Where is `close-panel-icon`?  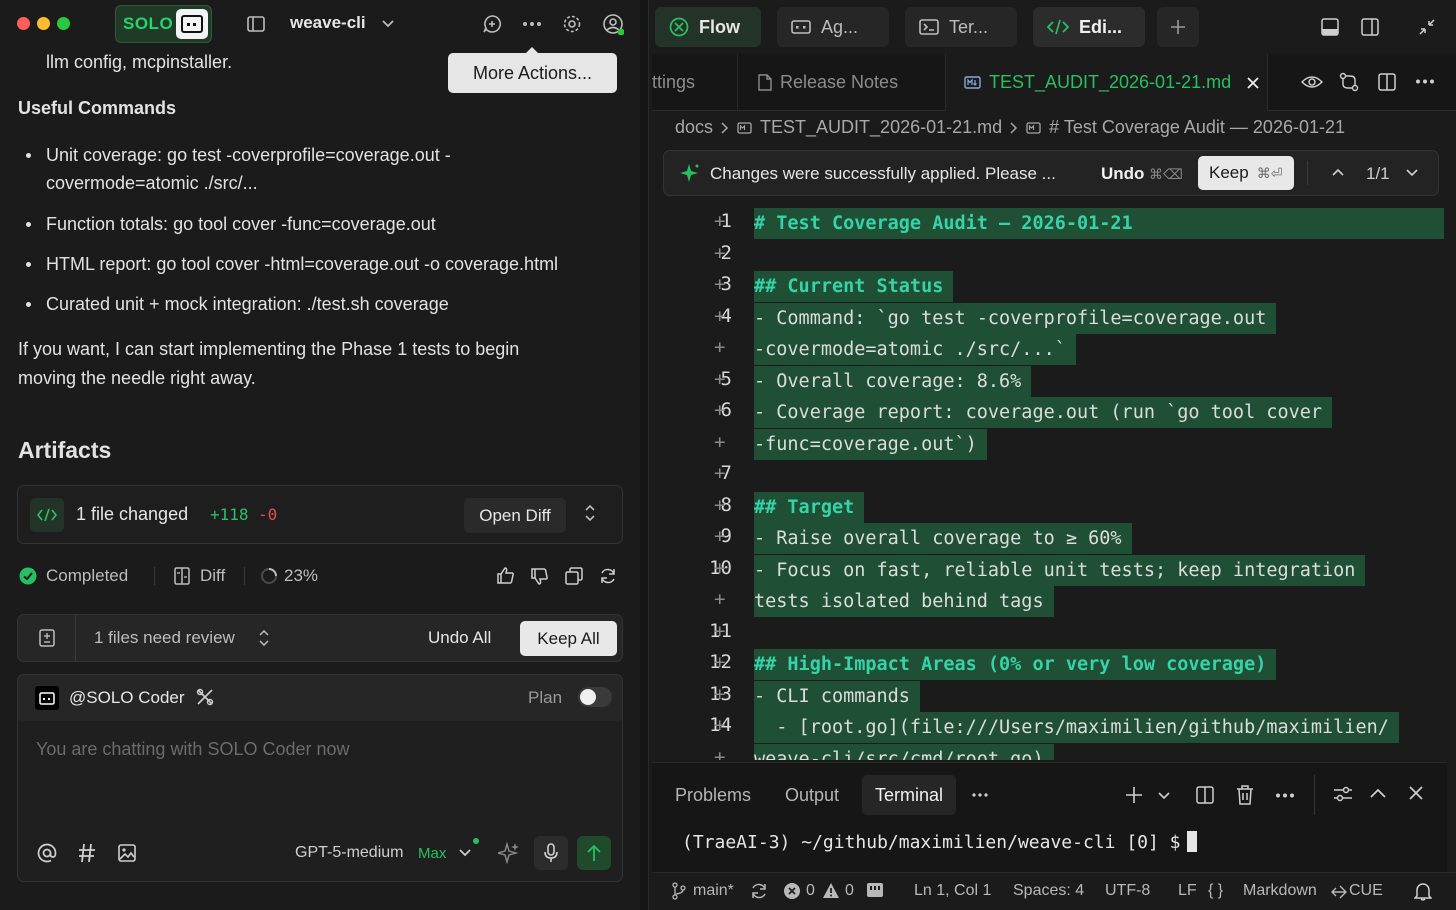
close-panel-icon is located at coordinates (1416, 793).